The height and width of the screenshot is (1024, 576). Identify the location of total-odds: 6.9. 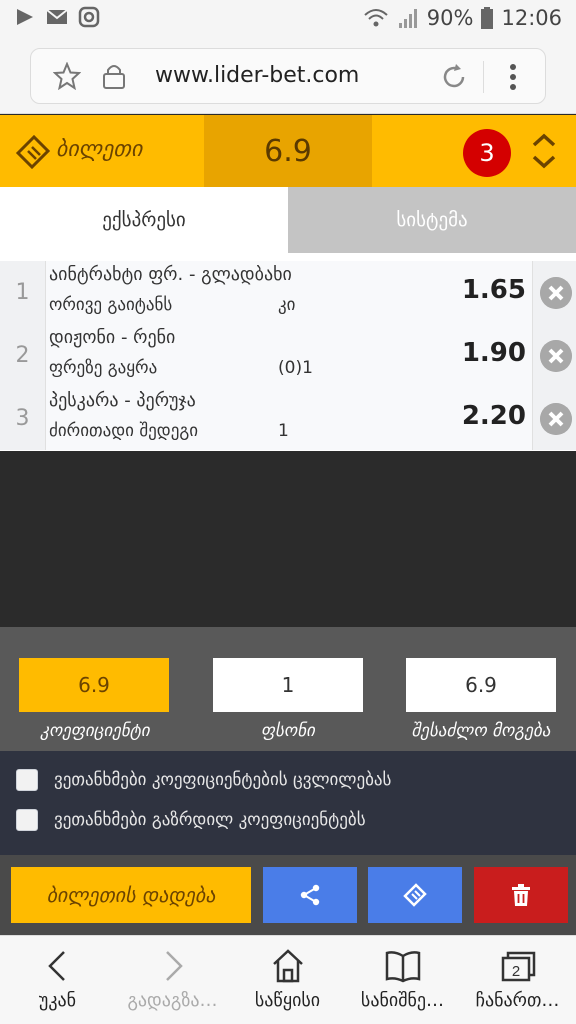
(288, 151).